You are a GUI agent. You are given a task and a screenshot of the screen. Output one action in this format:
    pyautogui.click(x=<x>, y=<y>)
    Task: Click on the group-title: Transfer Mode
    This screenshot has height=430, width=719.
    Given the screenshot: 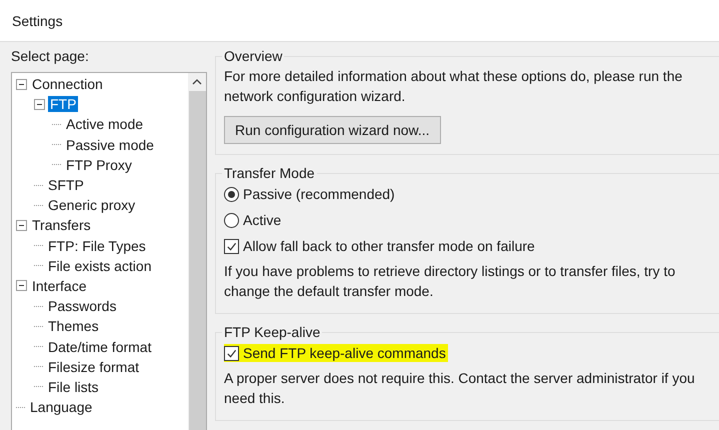 What is the action you would take?
    pyautogui.click(x=269, y=173)
    